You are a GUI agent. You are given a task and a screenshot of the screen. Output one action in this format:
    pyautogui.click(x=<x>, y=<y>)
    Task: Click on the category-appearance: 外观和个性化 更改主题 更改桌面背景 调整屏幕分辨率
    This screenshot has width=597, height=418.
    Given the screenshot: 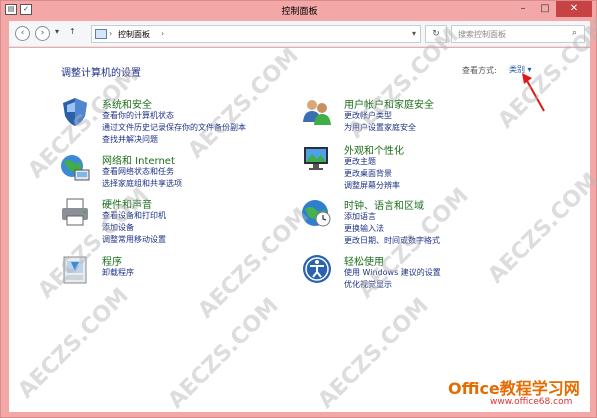 What is the action you would take?
    pyautogui.click(x=421, y=167)
    